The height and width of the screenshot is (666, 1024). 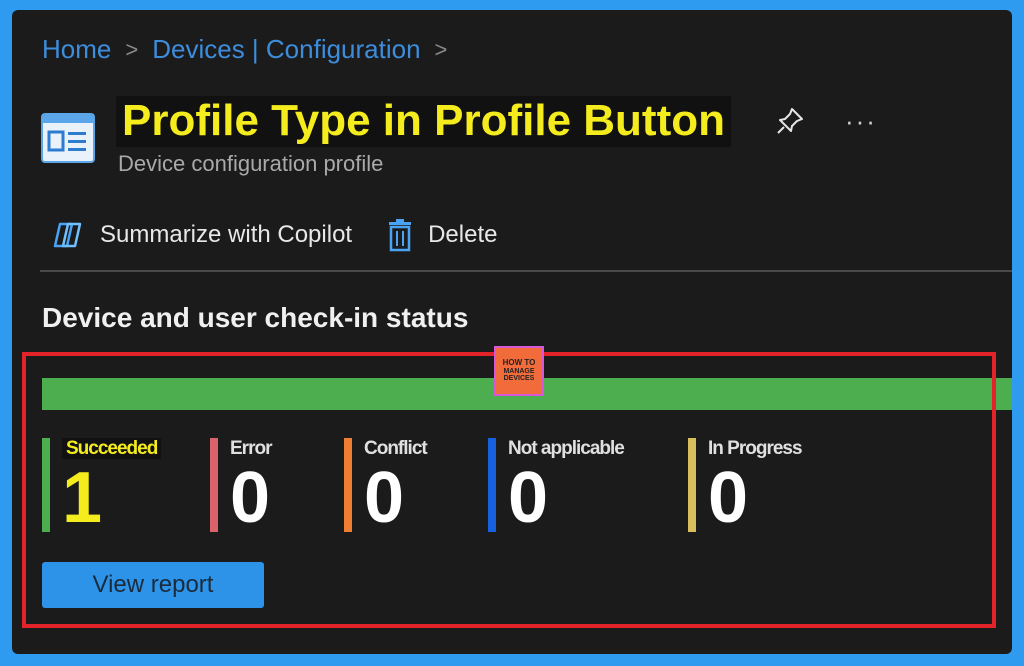 I want to click on page-subtitle: Device configuration profile, so click(x=251, y=163).